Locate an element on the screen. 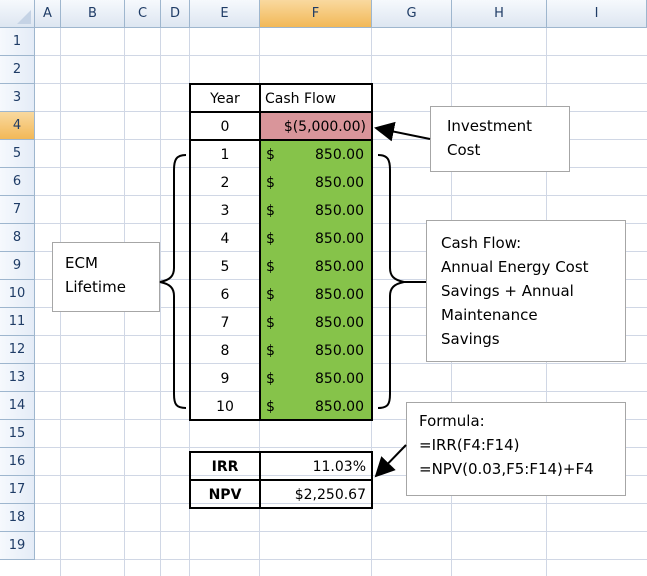  column-header-i: I is located at coordinates (597, 14).